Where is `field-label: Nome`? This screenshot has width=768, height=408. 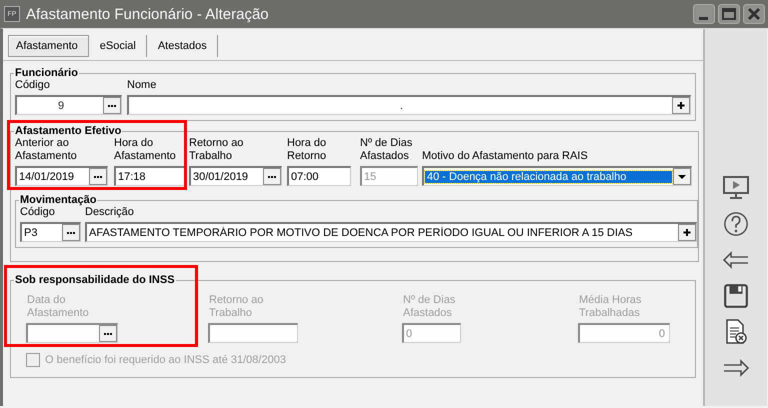 field-label: Nome is located at coordinates (142, 85).